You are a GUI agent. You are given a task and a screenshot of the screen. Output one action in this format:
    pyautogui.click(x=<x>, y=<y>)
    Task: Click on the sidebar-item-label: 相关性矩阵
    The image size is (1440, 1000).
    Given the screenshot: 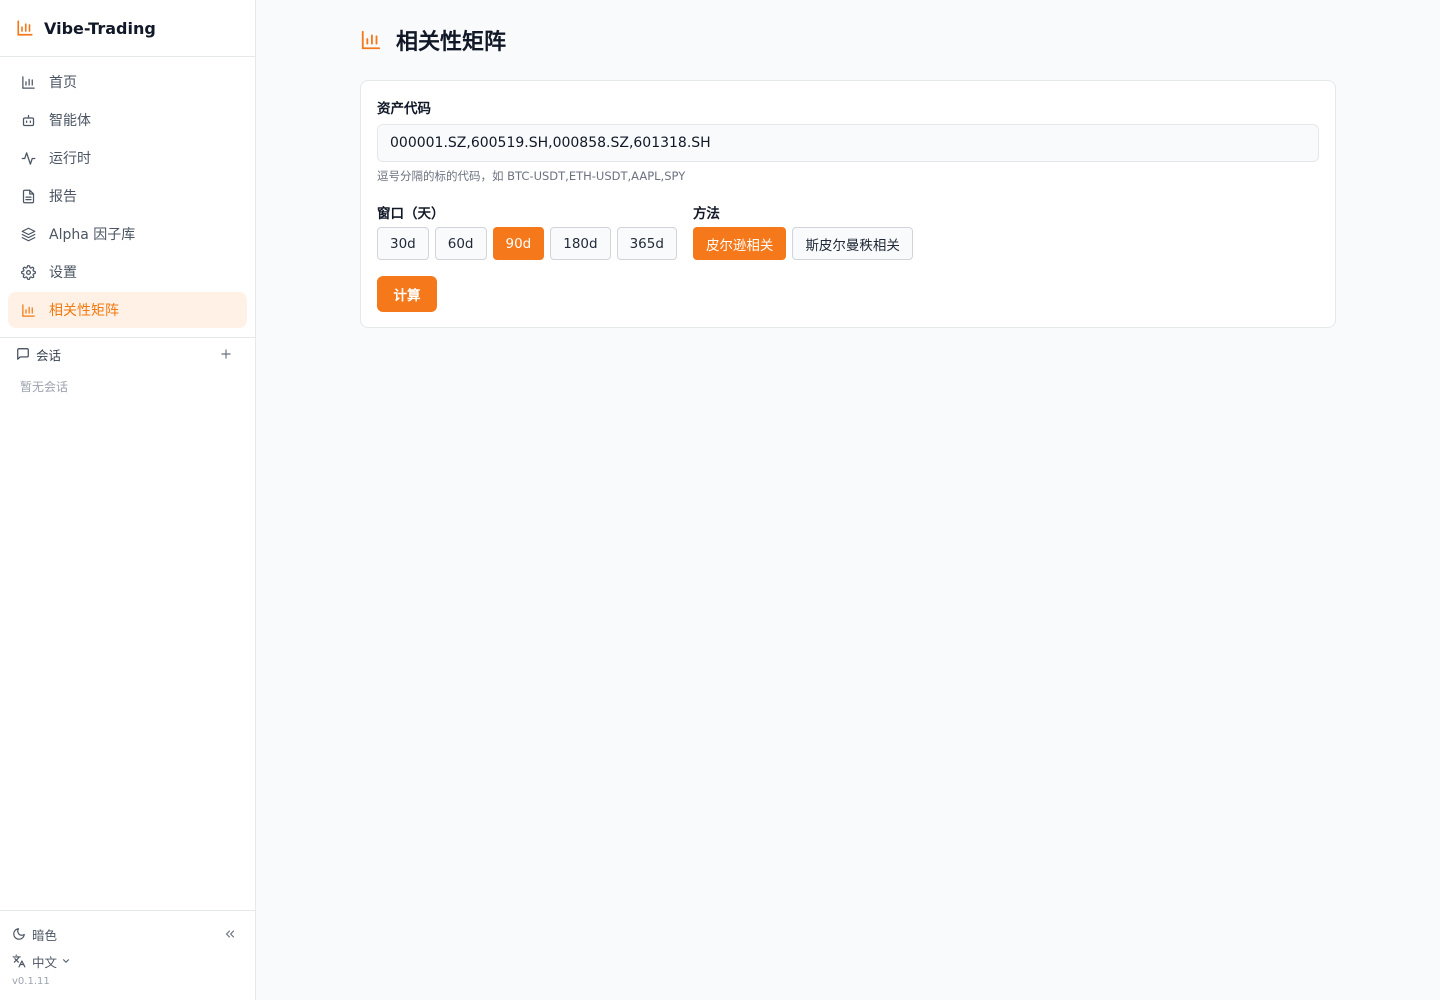 What is the action you would take?
    pyautogui.click(x=84, y=311)
    